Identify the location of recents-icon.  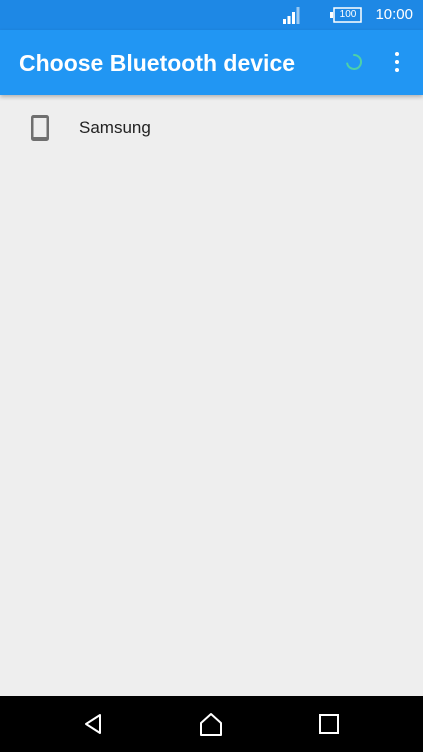
(329, 724).